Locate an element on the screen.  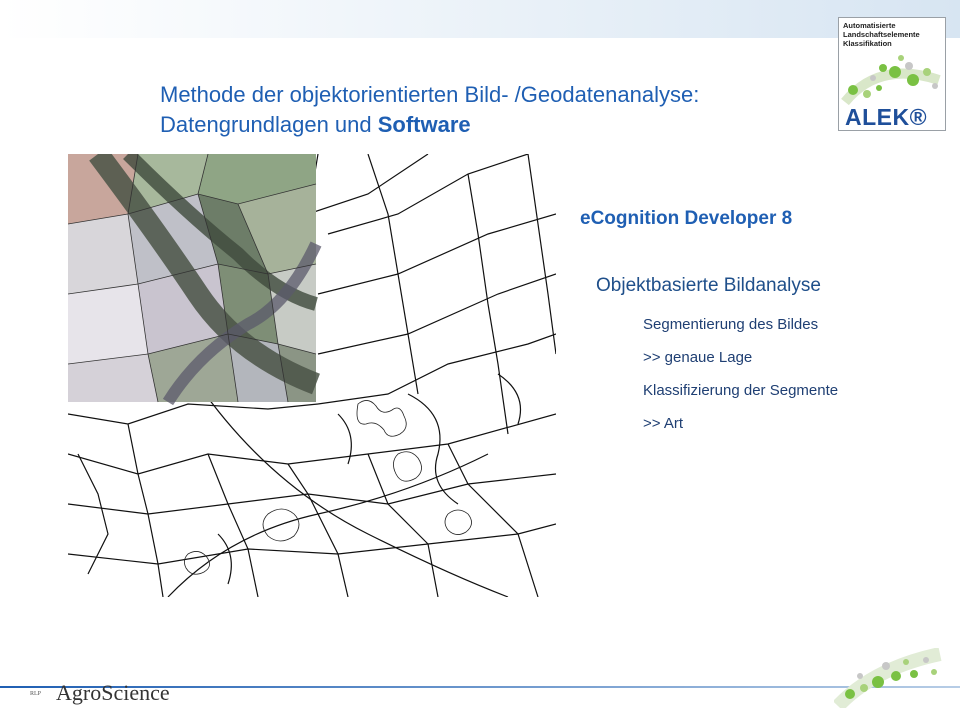
agroscience-name: AgroScience is located at coordinates (113, 692).